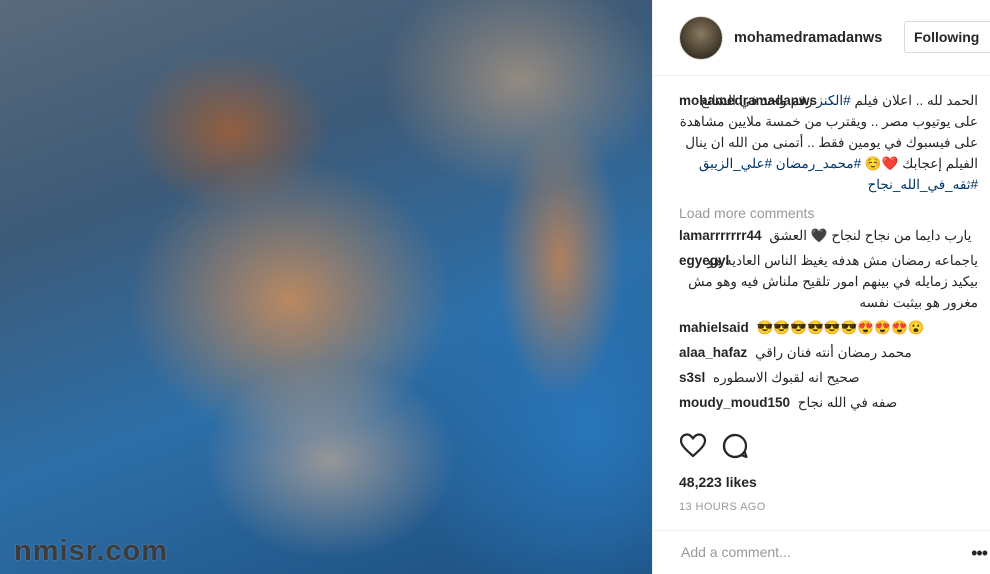 Image resolution: width=990 pixels, height=574 pixels. I want to click on username-link: mohamedramadanws, so click(808, 38).